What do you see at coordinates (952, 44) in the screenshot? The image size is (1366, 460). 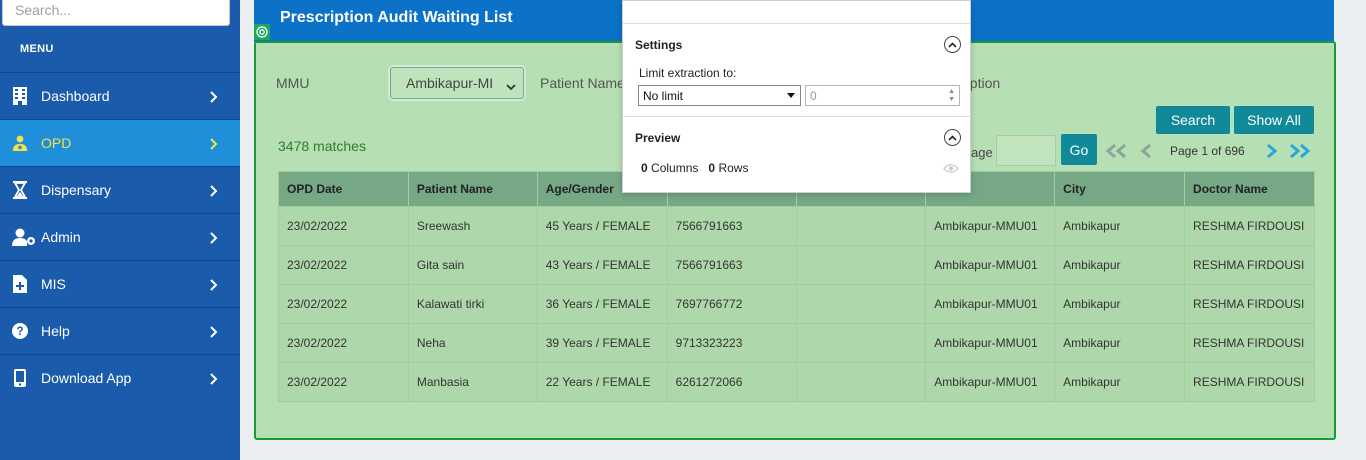 I see `collapse-settings-icon` at bounding box center [952, 44].